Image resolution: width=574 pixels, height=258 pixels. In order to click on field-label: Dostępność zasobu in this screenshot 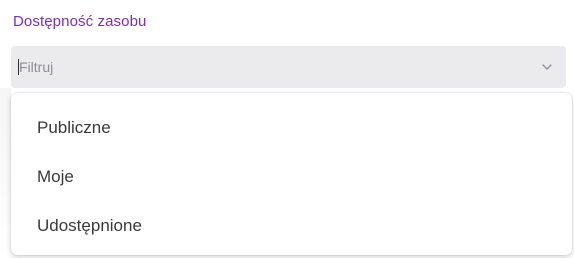, I will do `click(80, 21)`.